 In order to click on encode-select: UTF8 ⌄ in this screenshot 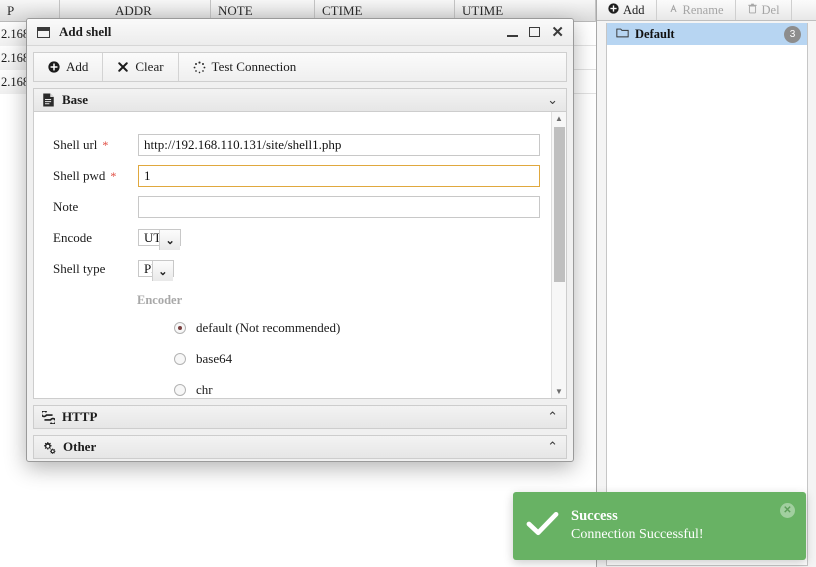, I will do `click(160, 239)`.